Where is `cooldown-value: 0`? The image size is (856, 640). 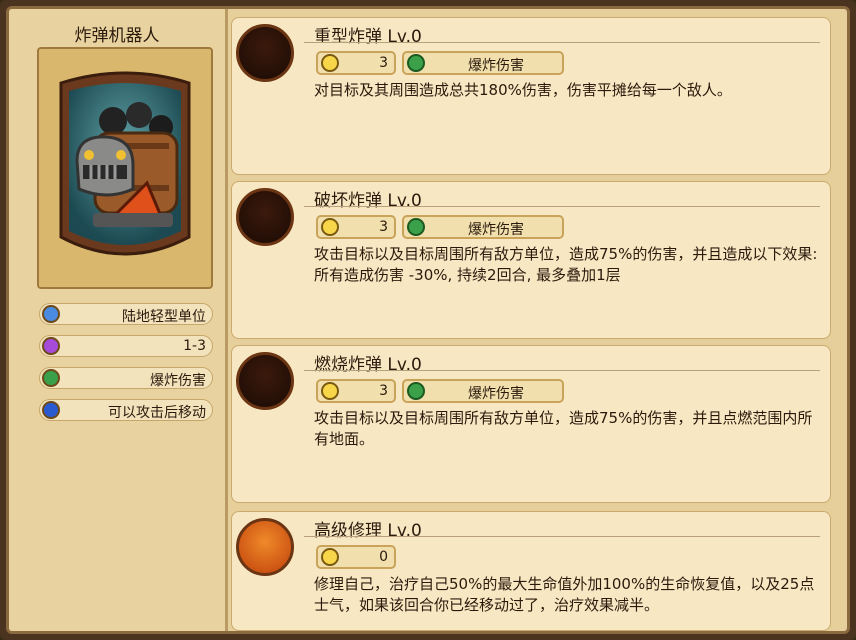 cooldown-value: 0 is located at coordinates (383, 557).